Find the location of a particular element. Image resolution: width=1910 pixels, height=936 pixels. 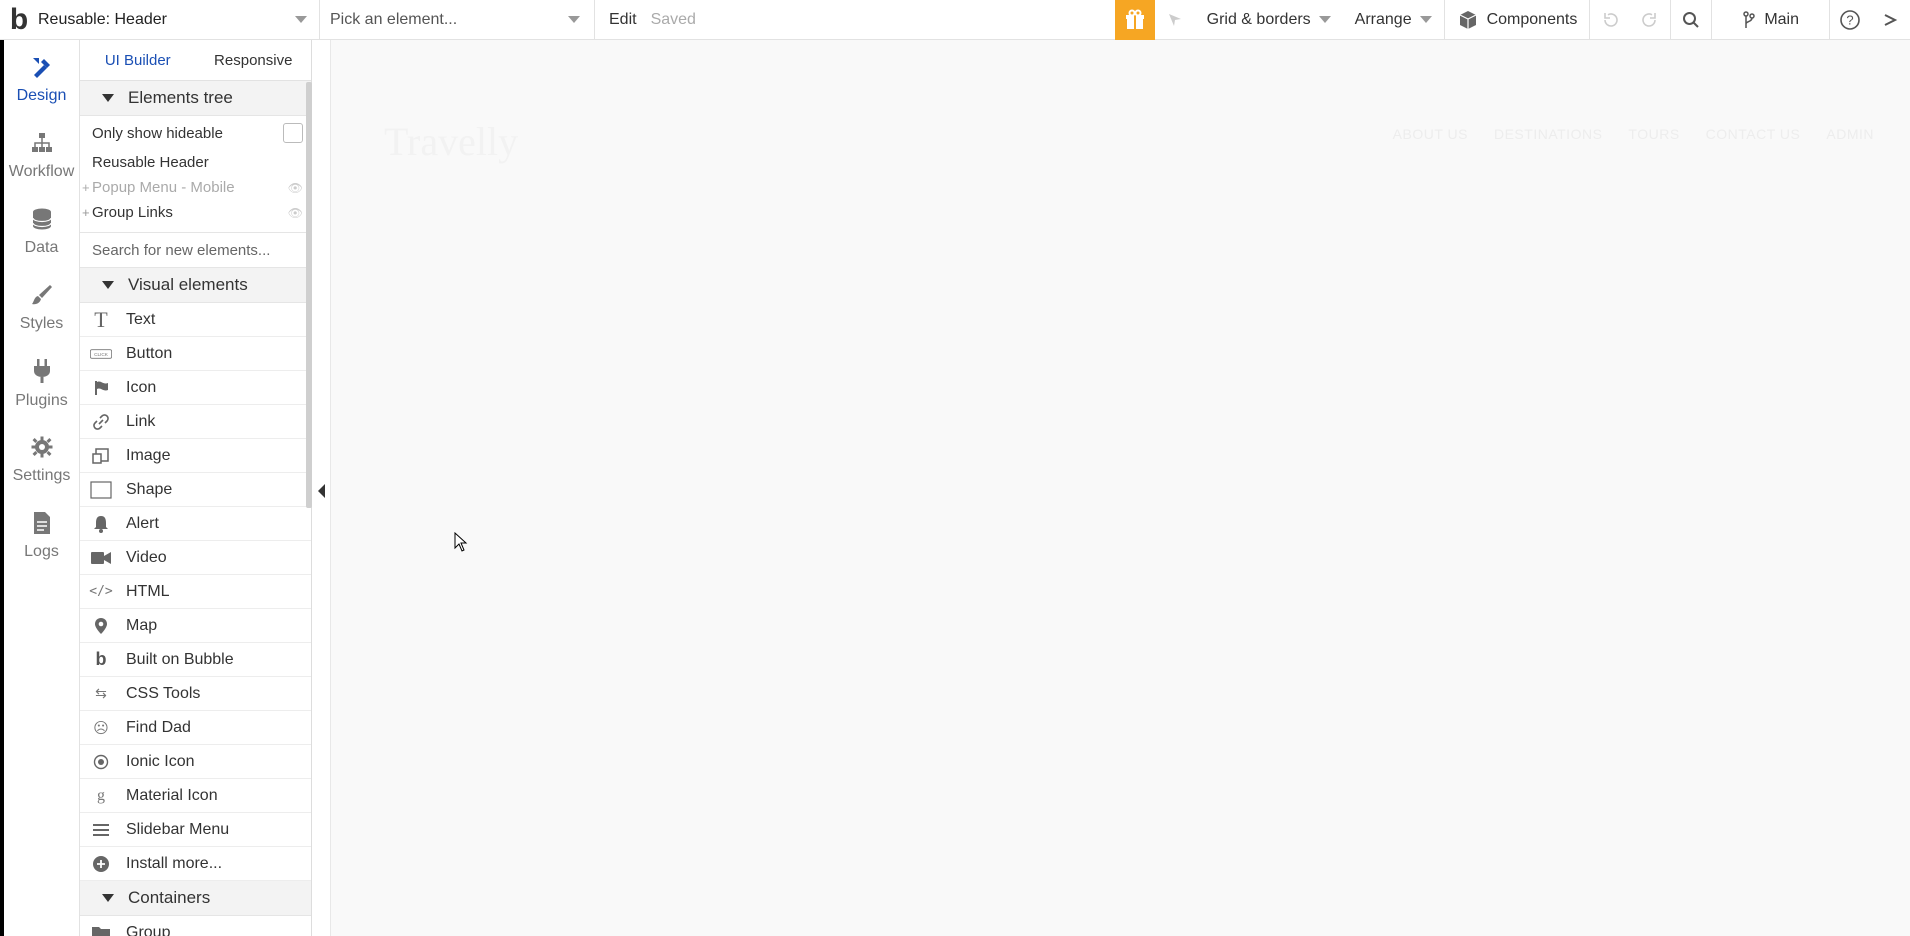

only-hideable-checkbox is located at coordinates (293, 133).